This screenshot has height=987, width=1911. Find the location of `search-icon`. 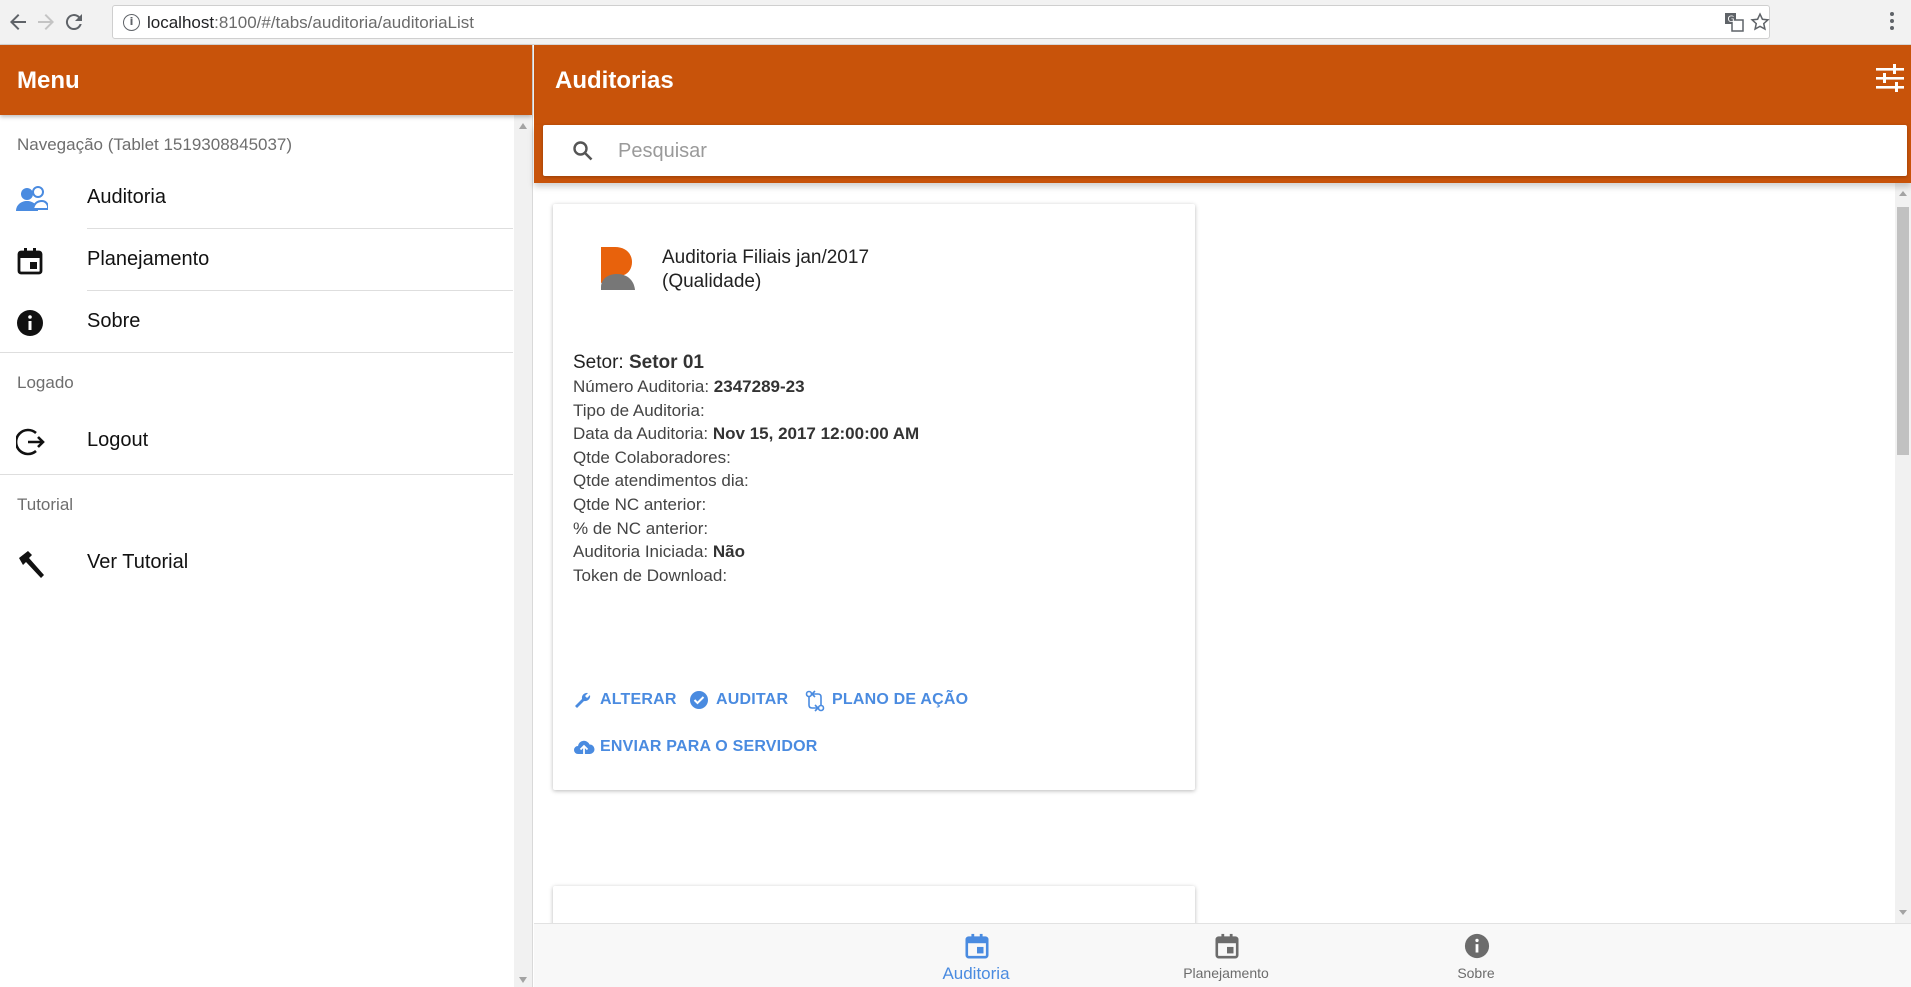

search-icon is located at coordinates (583, 151).